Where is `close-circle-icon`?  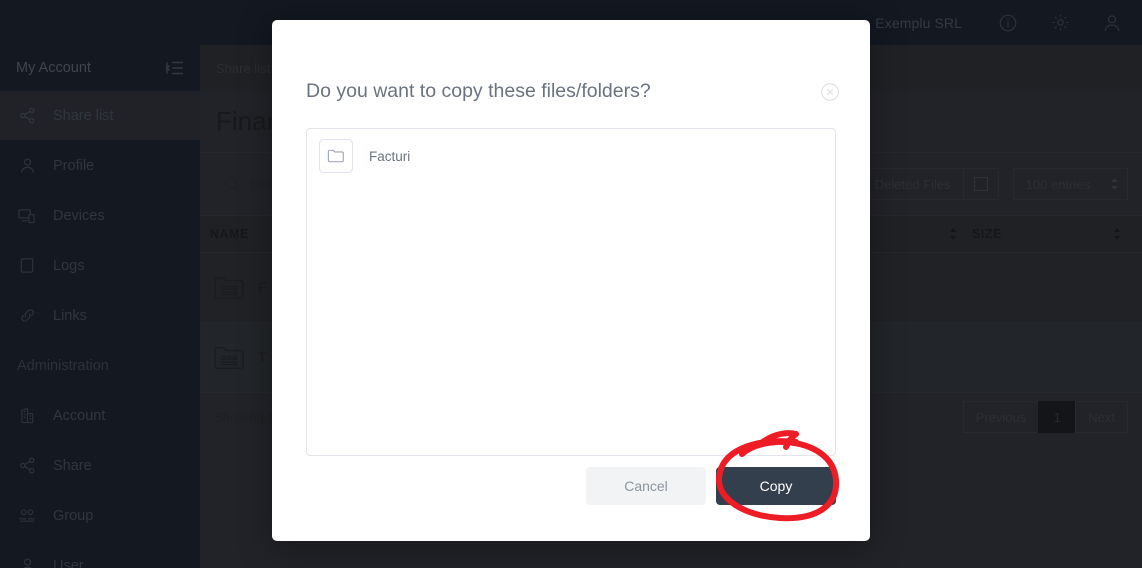 close-circle-icon is located at coordinates (830, 92).